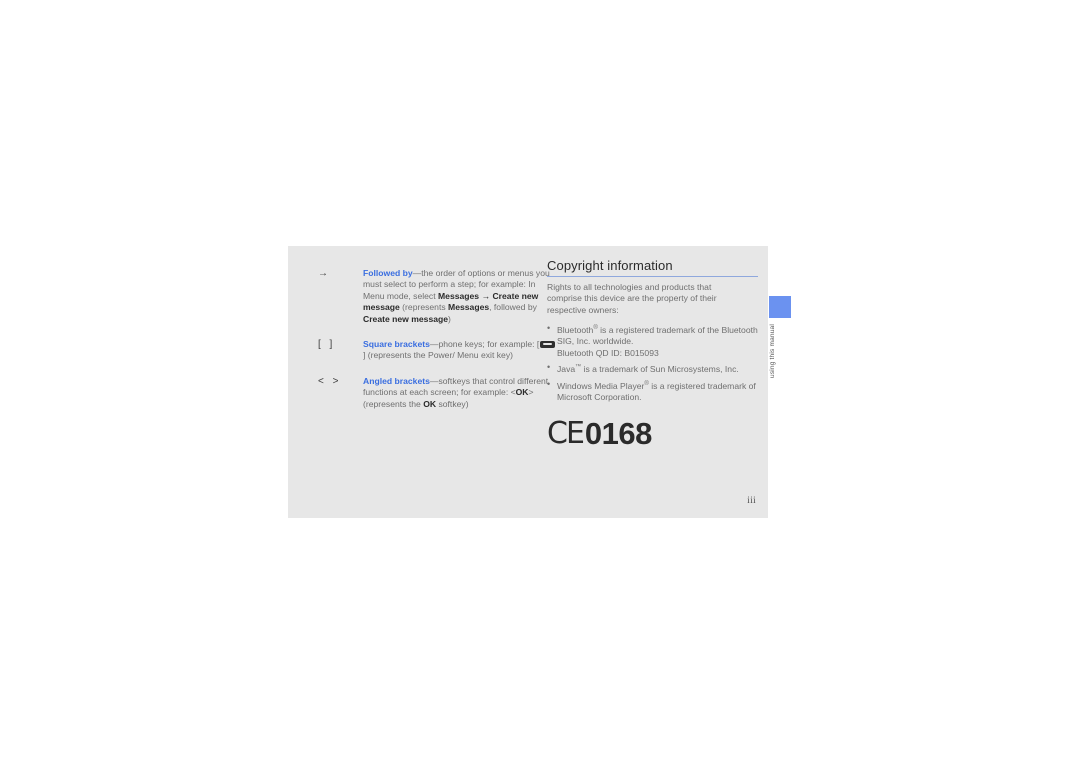 The image size is (1080, 763). I want to click on convention-desc-sq-part2: ] (represents the Power/ Menu exit key), so click(438, 355).